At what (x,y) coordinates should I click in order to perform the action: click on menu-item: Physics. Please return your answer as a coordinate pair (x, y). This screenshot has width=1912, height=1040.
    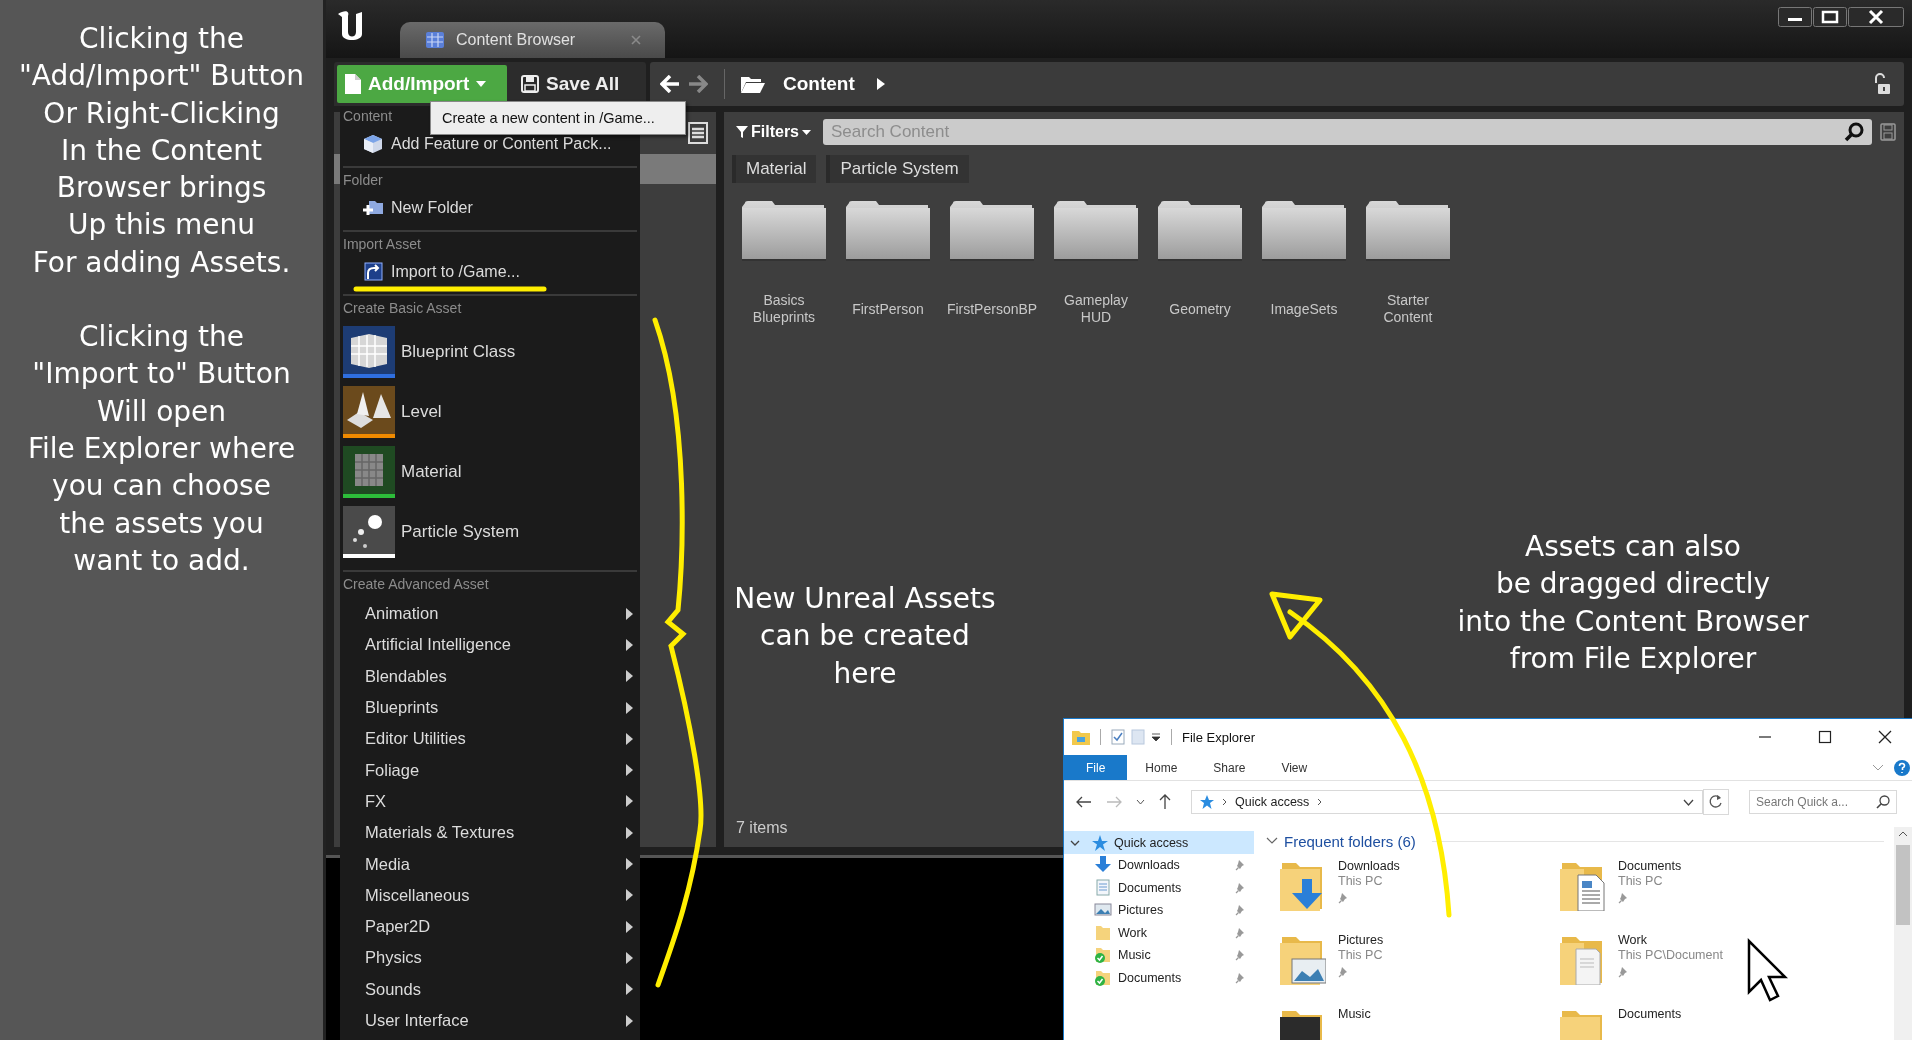
    Looking at the image, I should click on (490, 958).